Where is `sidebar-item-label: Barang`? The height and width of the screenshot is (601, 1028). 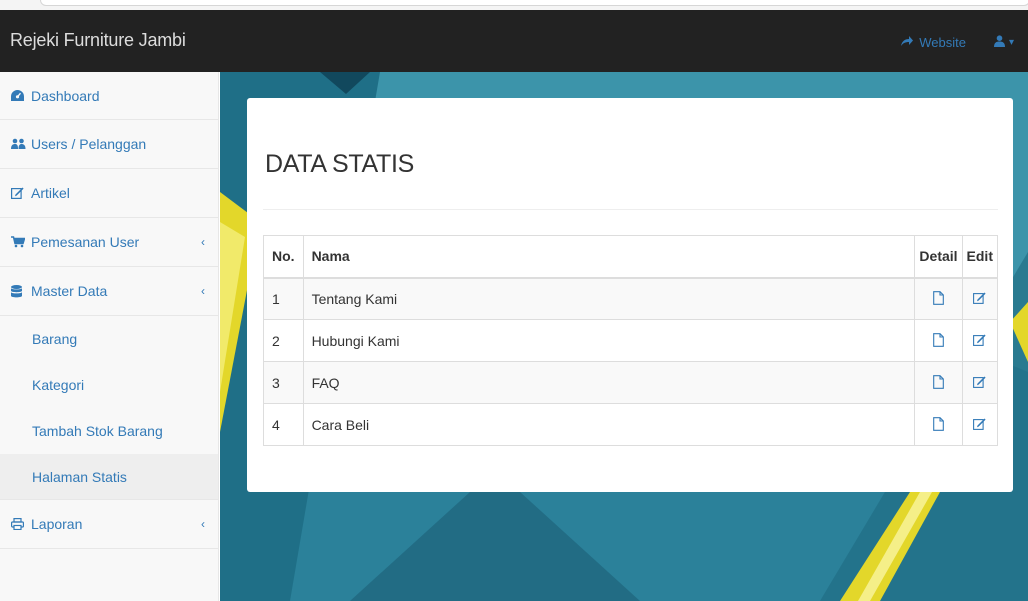
sidebar-item-label: Barang is located at coordinates (55, 338).